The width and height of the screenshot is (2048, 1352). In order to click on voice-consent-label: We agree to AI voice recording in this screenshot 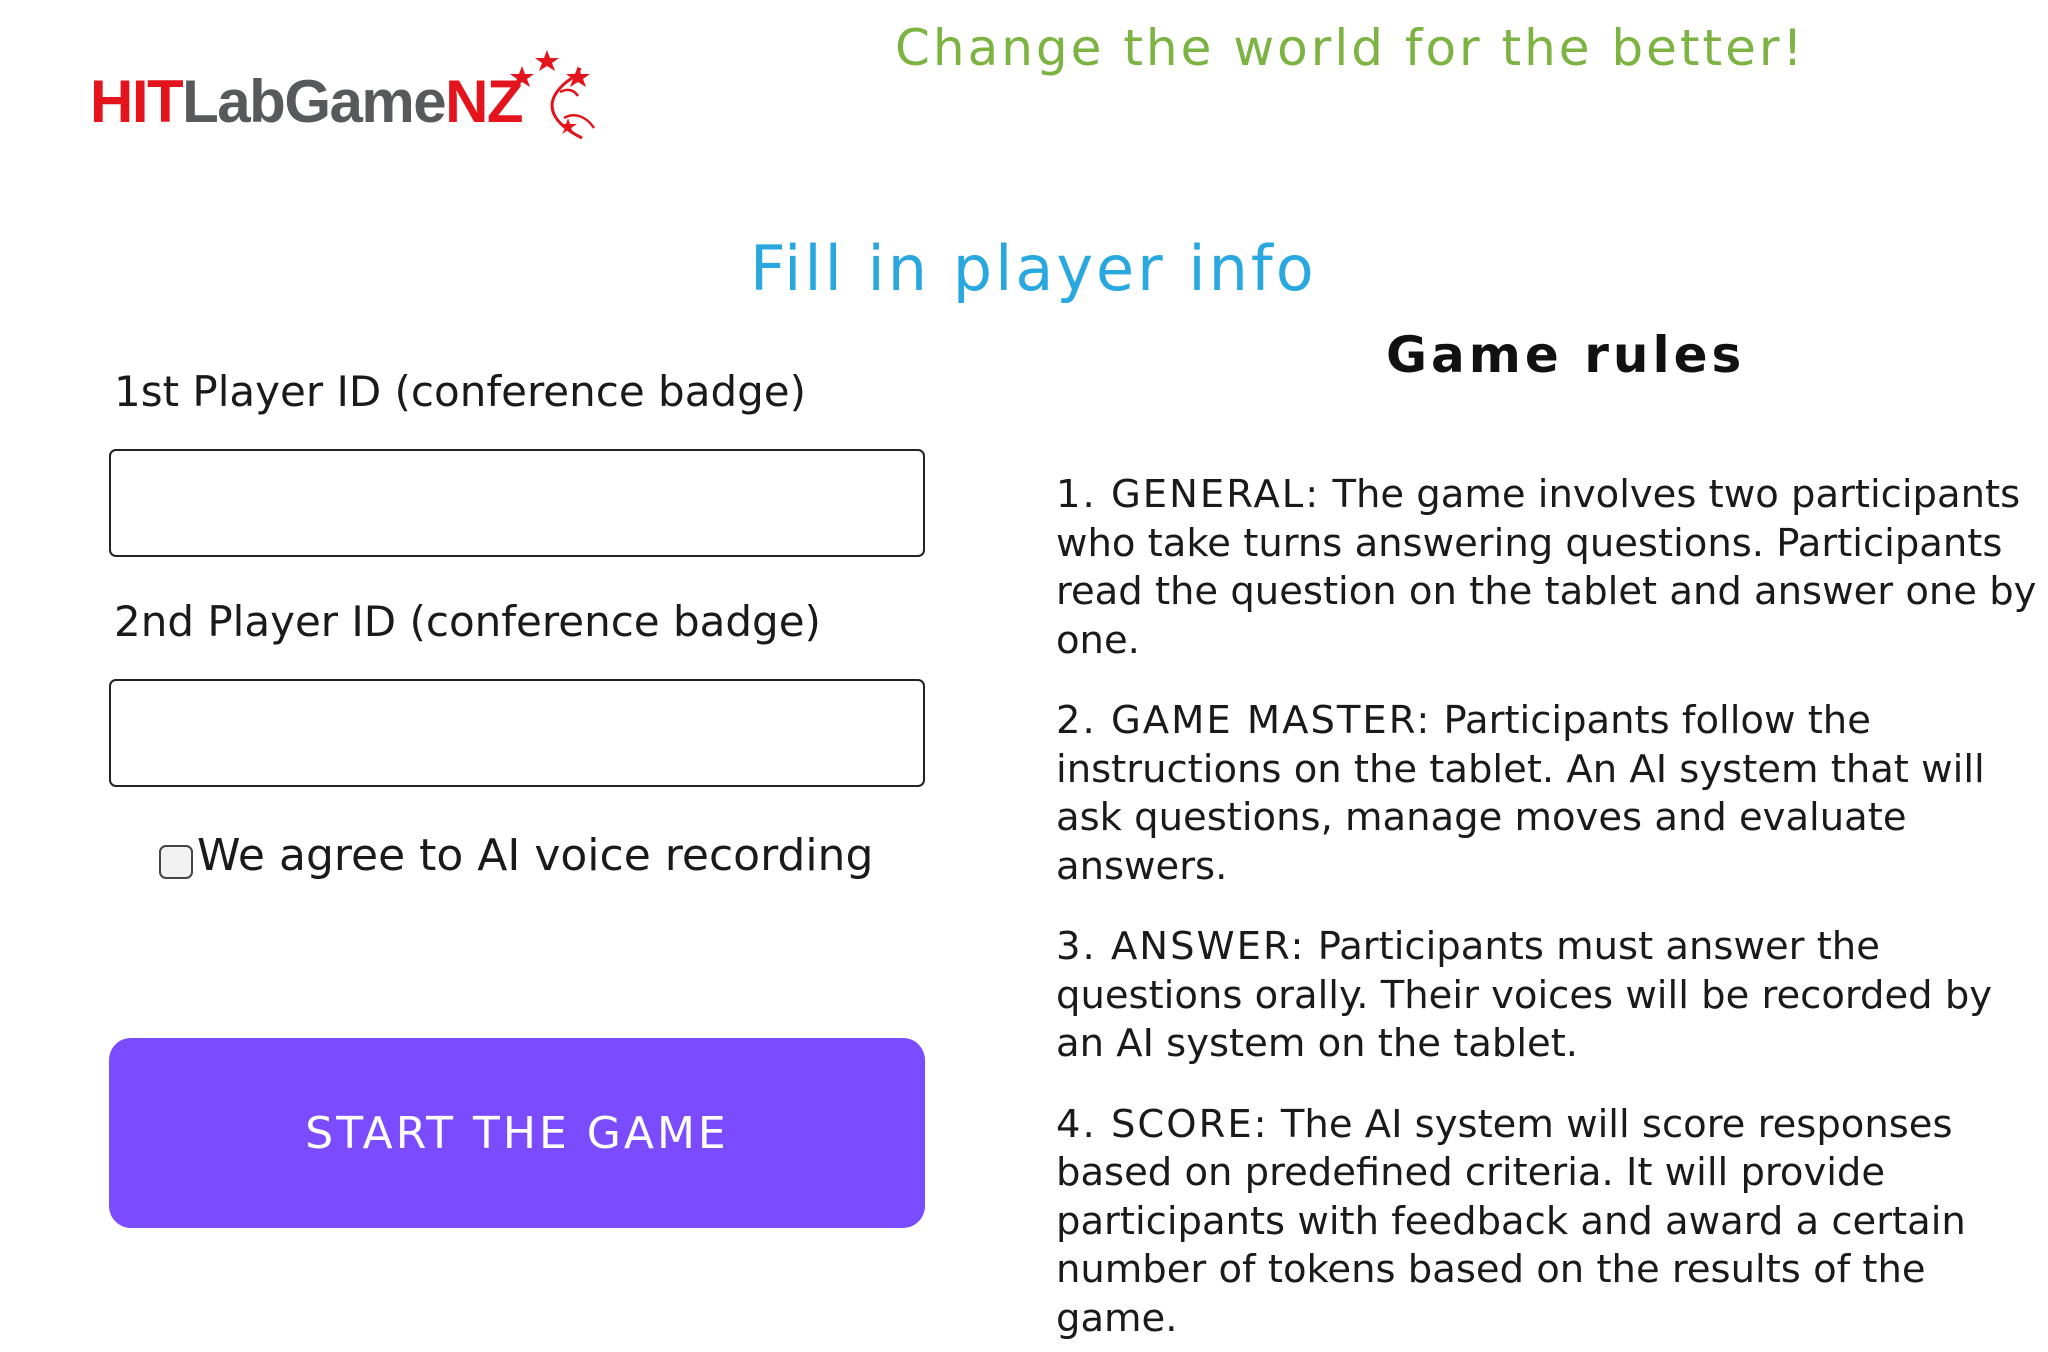, I will do `click(535, 855)`.